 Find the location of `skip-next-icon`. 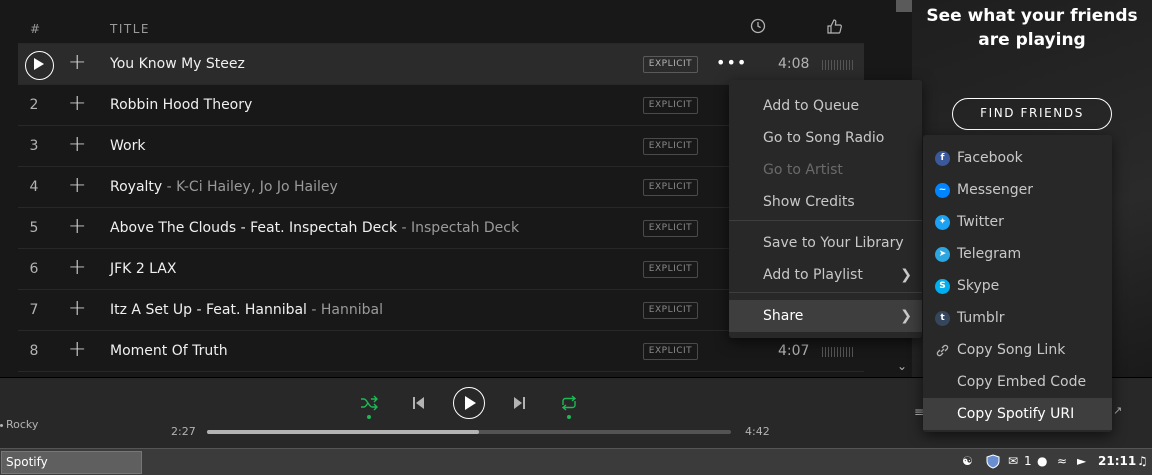

skip-next-icon is located at coordinates (519, 403).